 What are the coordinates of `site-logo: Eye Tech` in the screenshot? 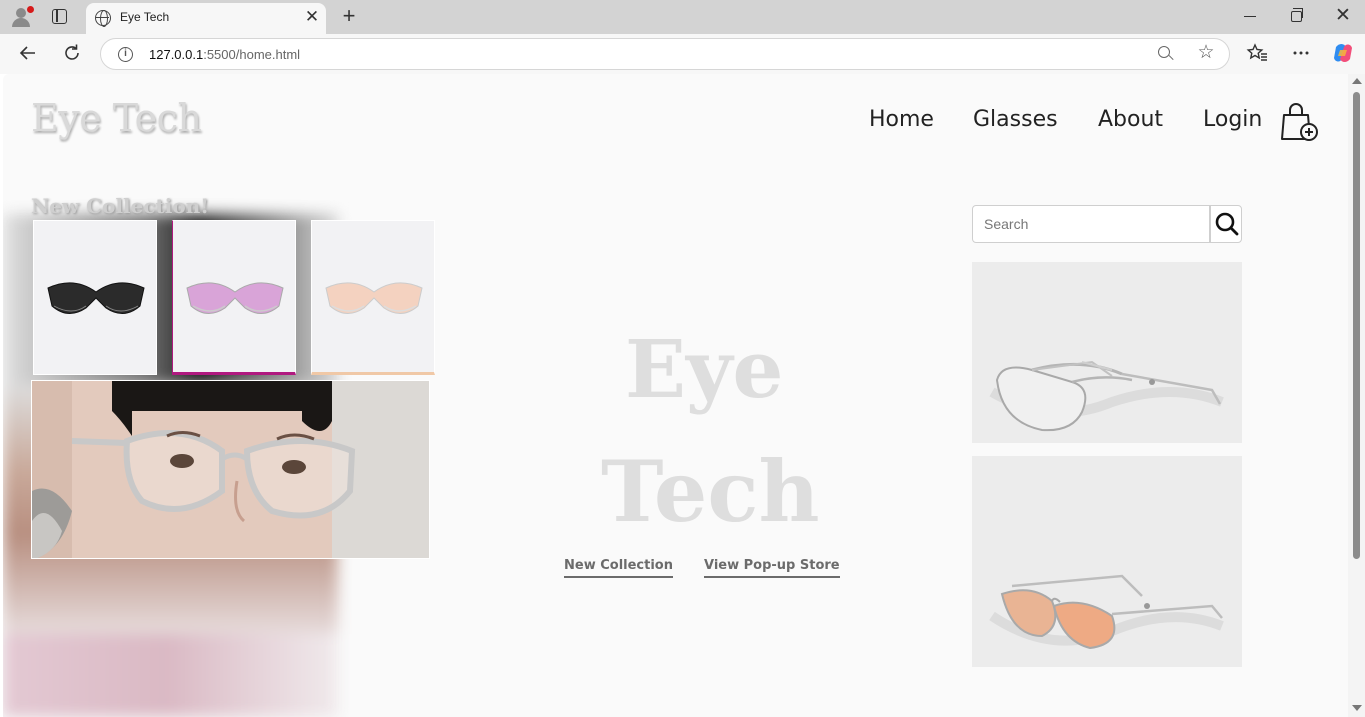 It's located at (116, 118).